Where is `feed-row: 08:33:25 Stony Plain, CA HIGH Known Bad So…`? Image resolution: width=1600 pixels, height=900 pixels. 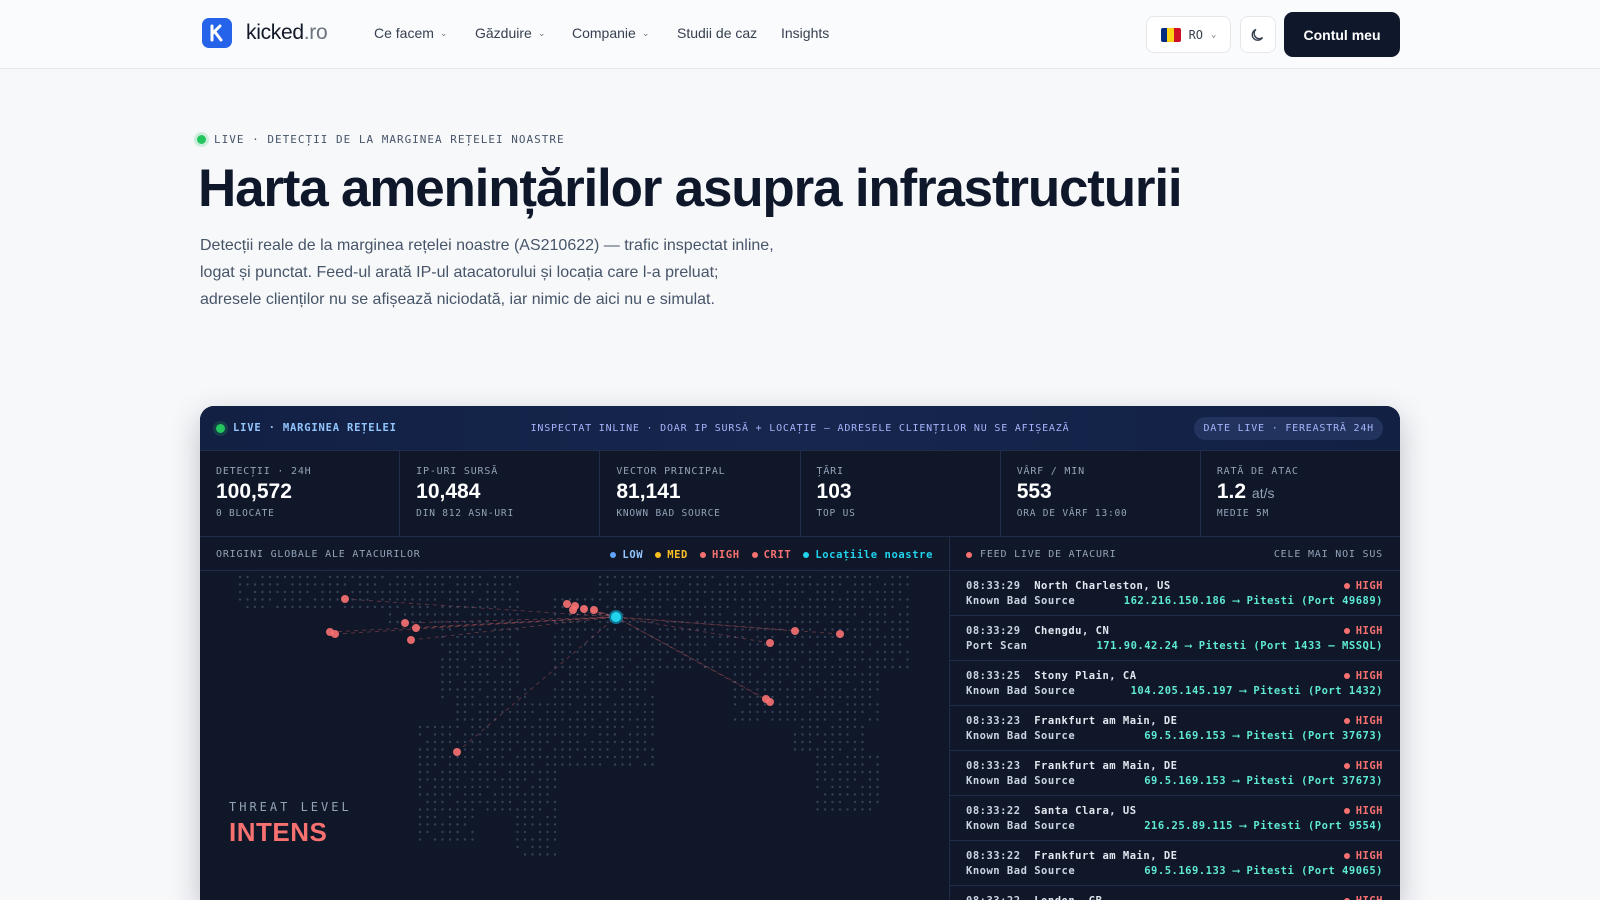 feed-row: 08:33:25 Stony Plain, CA HIGH Known Bad So… is located at coordinates (1175, 683).